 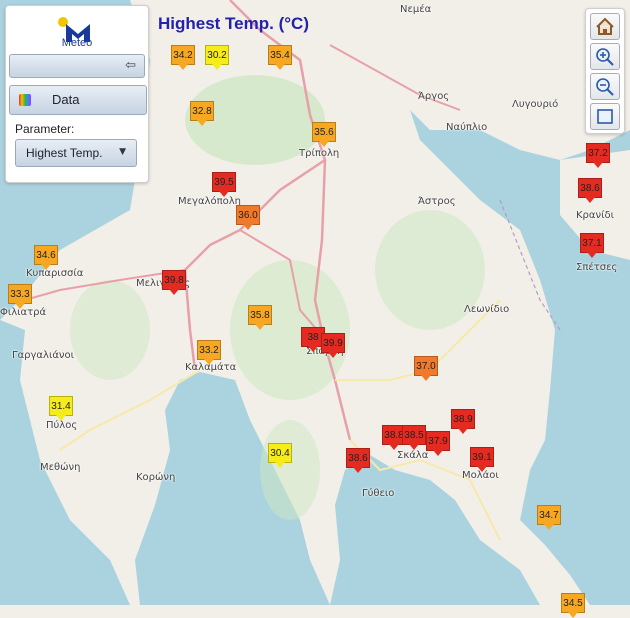 I want to click on zoom-control, so click(x=605, y=71).